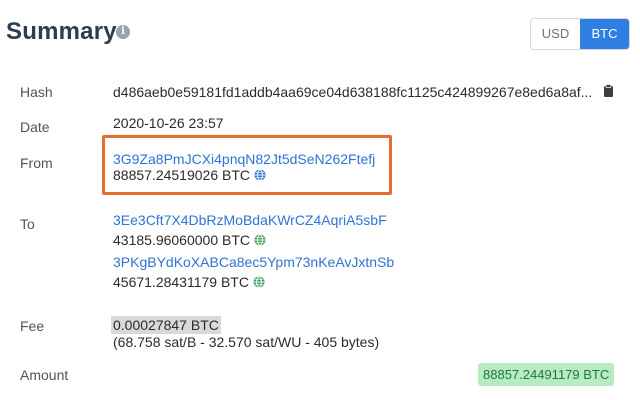 The image size is (640, 400). Describe the element at coordinates (181, 240) in the screenshot. I see `to-amount-1-value: 43185.96060000 BTC` at that location.